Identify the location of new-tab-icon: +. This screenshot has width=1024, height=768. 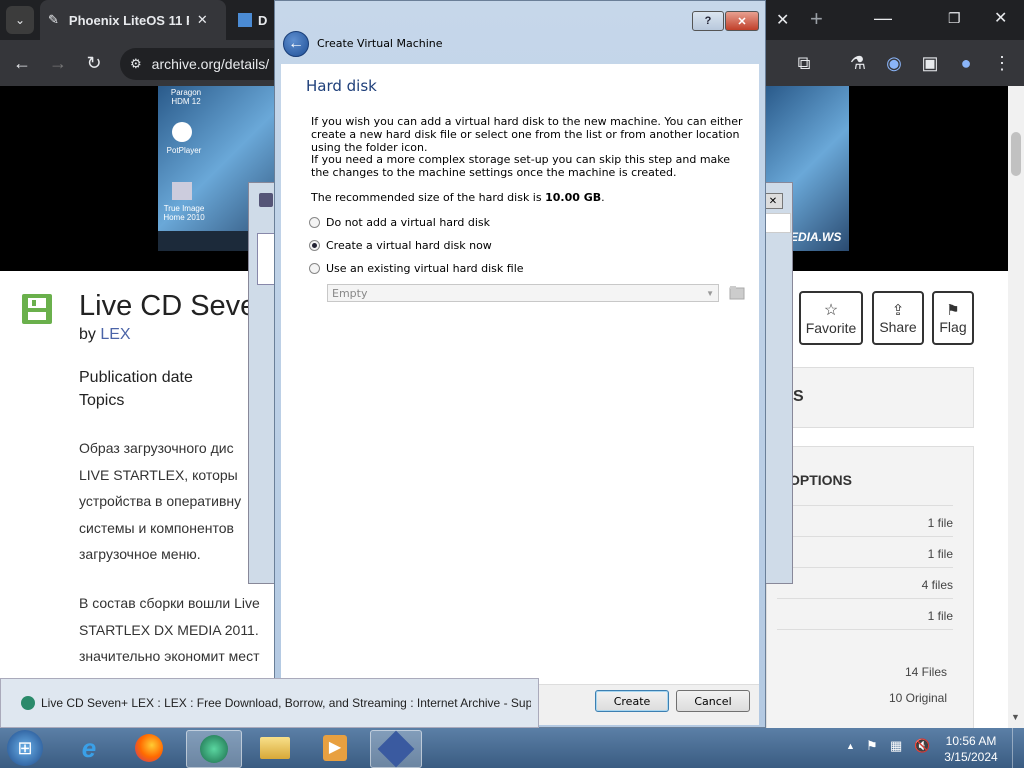
(816, 19).